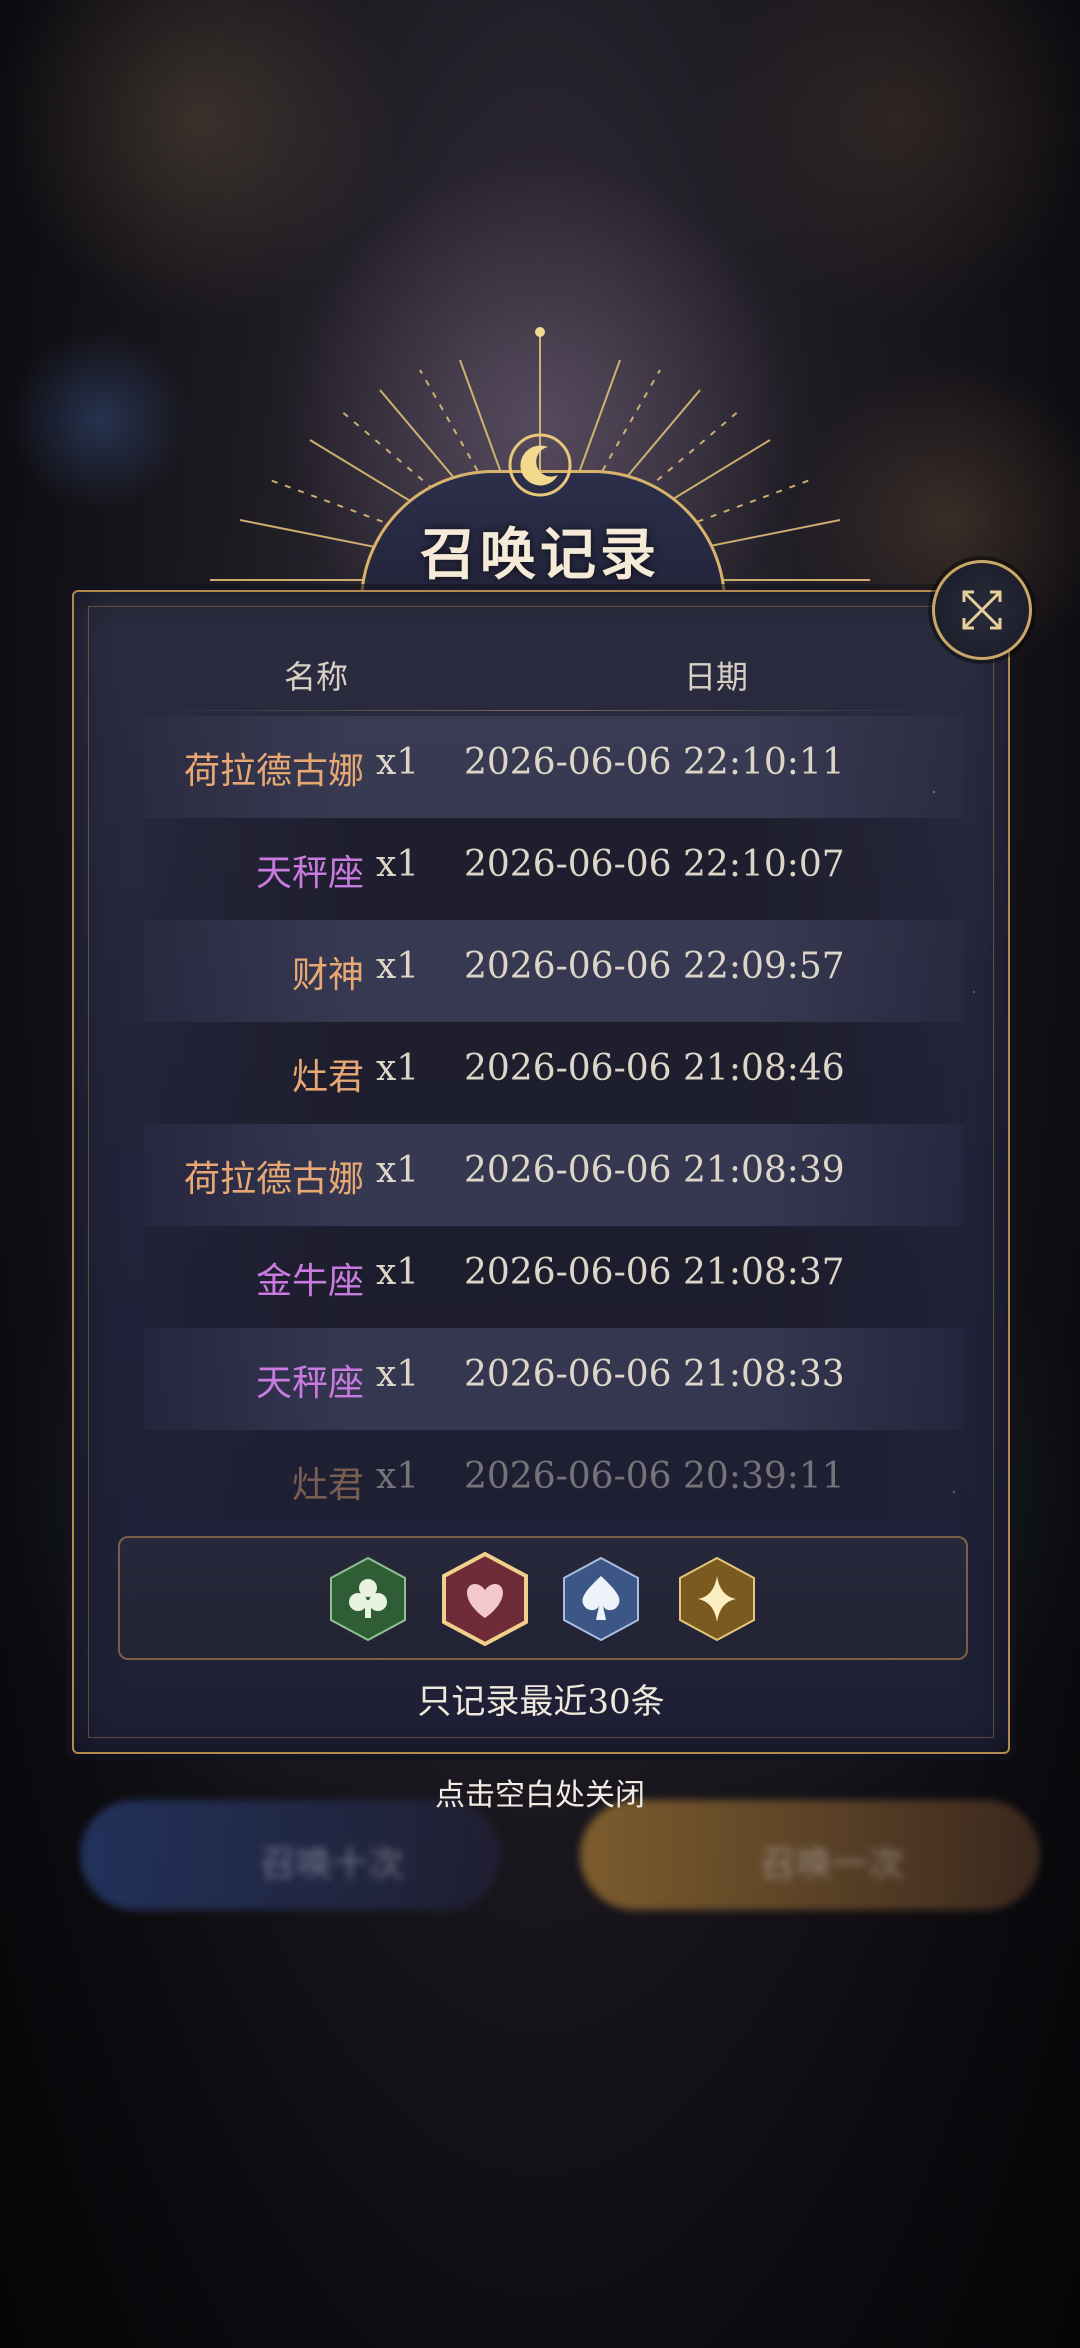  Describe the element at coordinates (601, 1599) in the screenshot. I see `spade-suit-icon` at that location.